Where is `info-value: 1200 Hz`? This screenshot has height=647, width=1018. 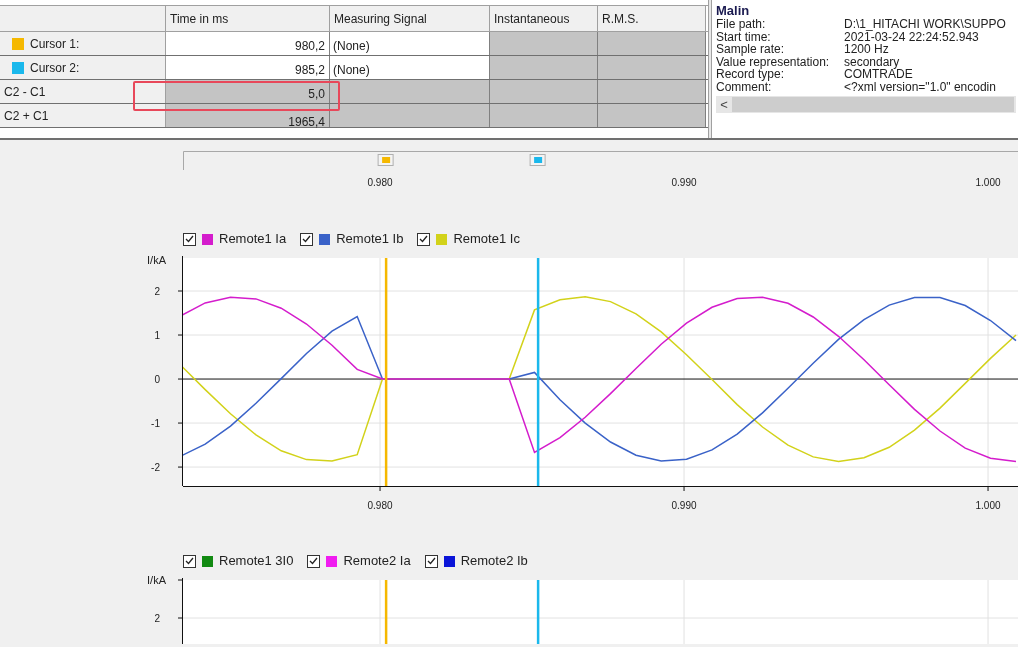
info-value: 1200 Hz is located at coordinates (867, 49).